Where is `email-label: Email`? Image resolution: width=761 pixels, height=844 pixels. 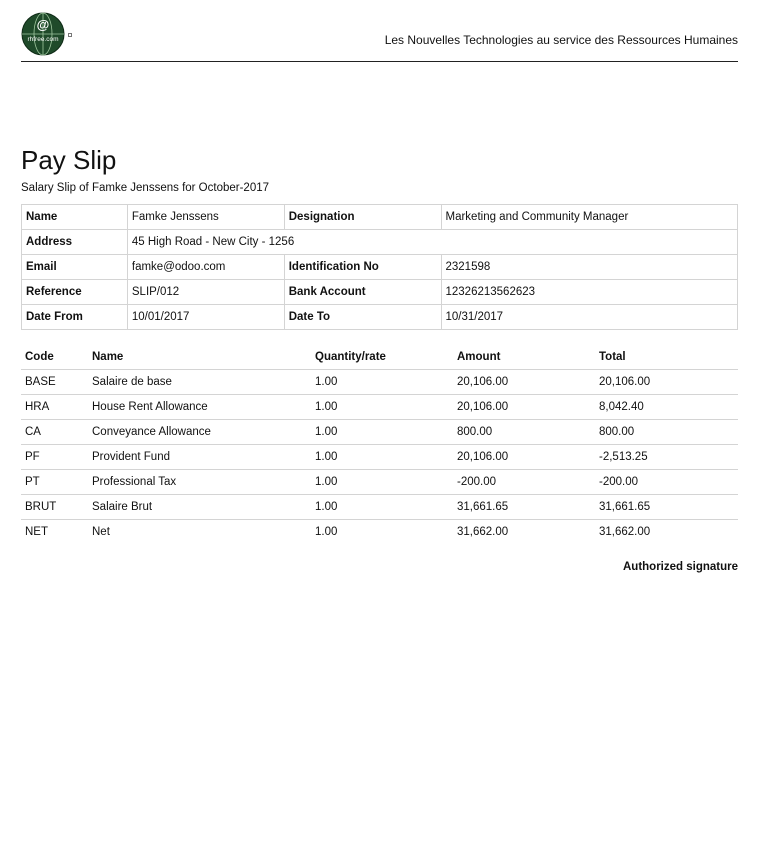
email-label: Email is located at coordinates (74, 267).